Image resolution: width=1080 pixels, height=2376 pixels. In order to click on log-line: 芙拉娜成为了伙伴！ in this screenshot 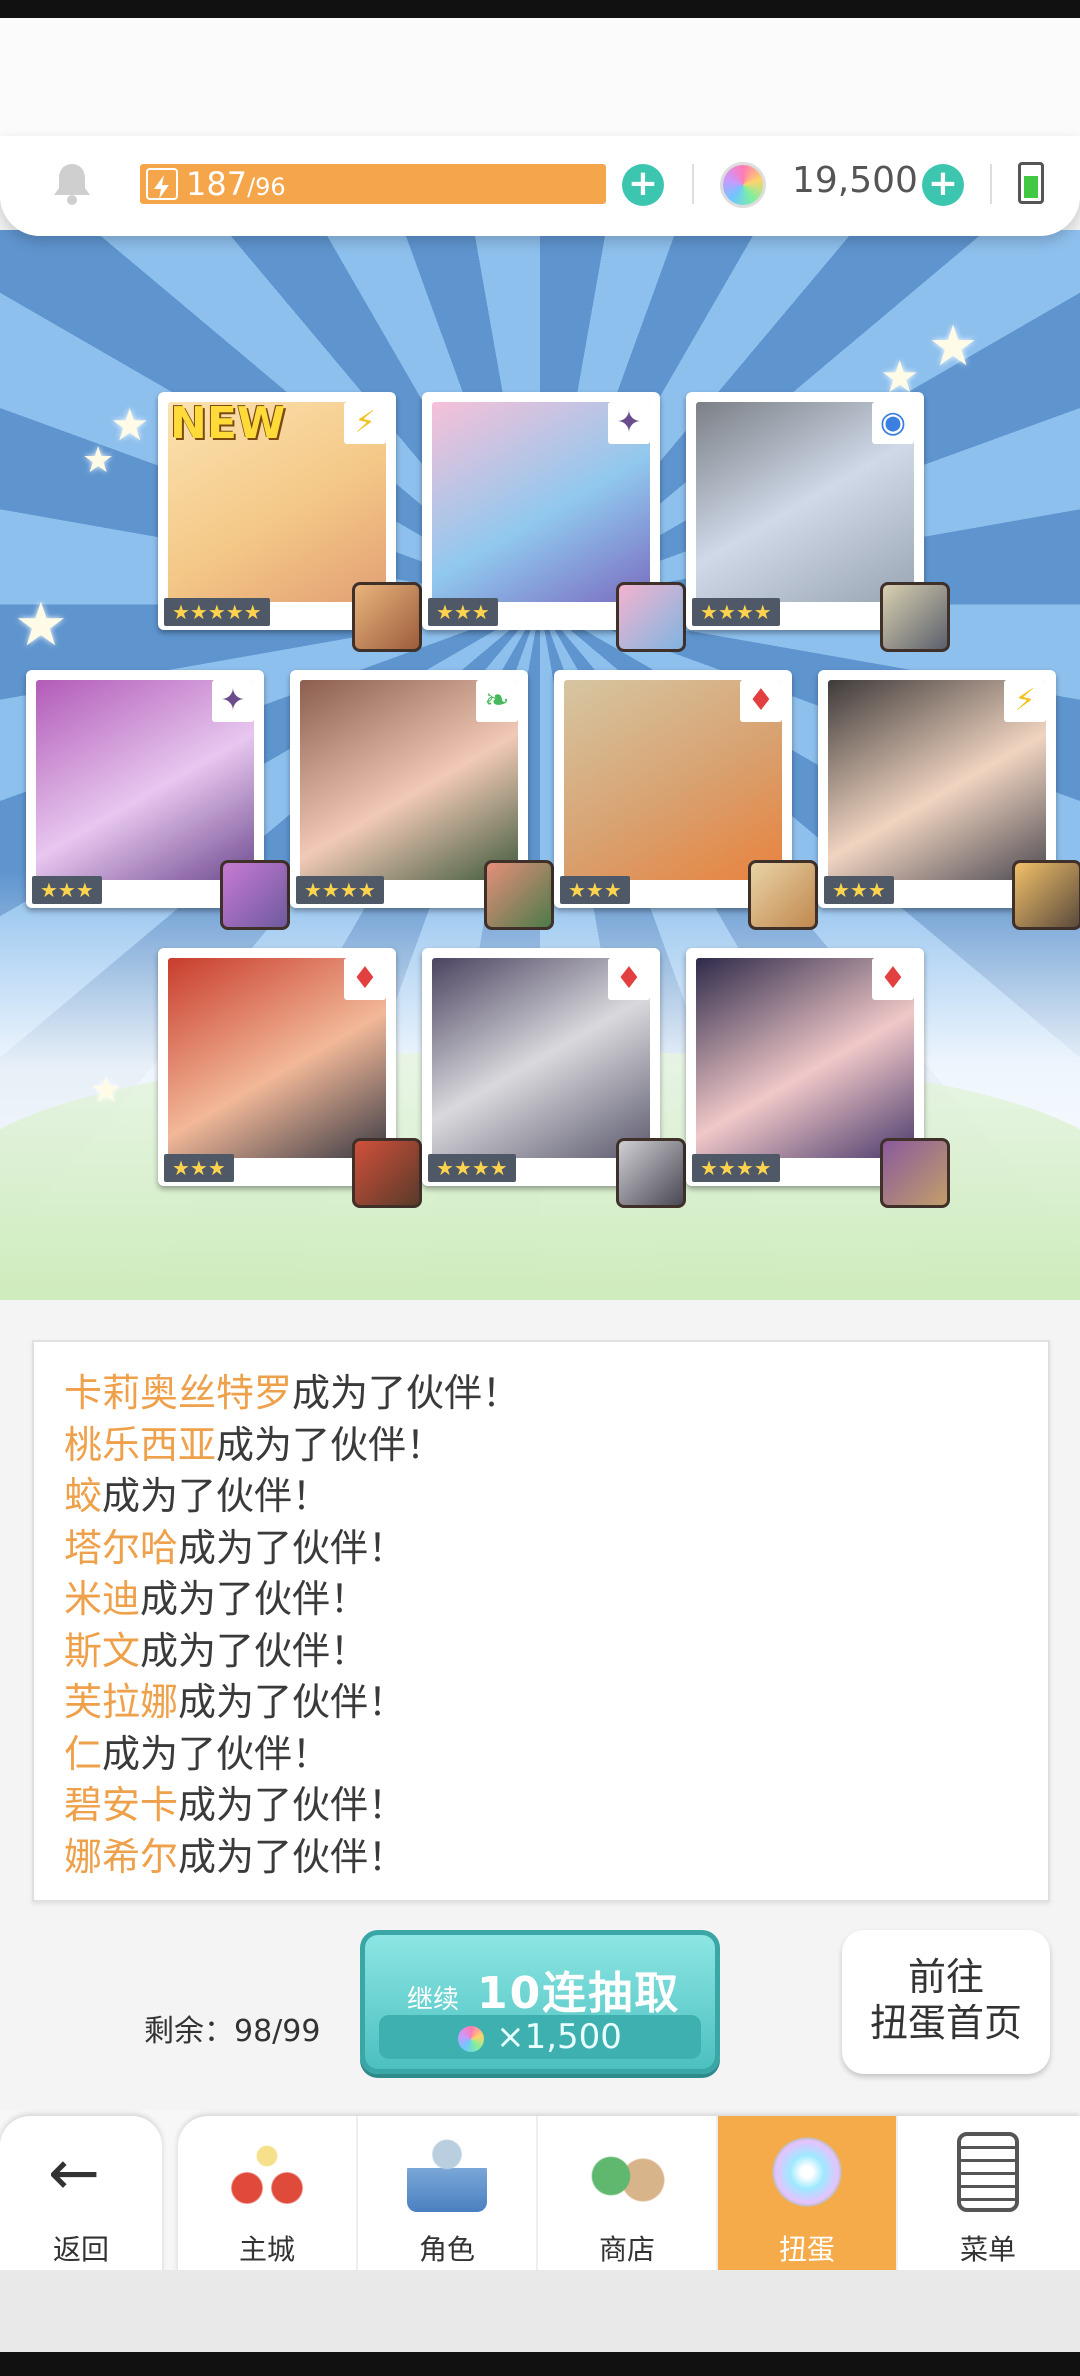, I will do `click(541, 1703)`.